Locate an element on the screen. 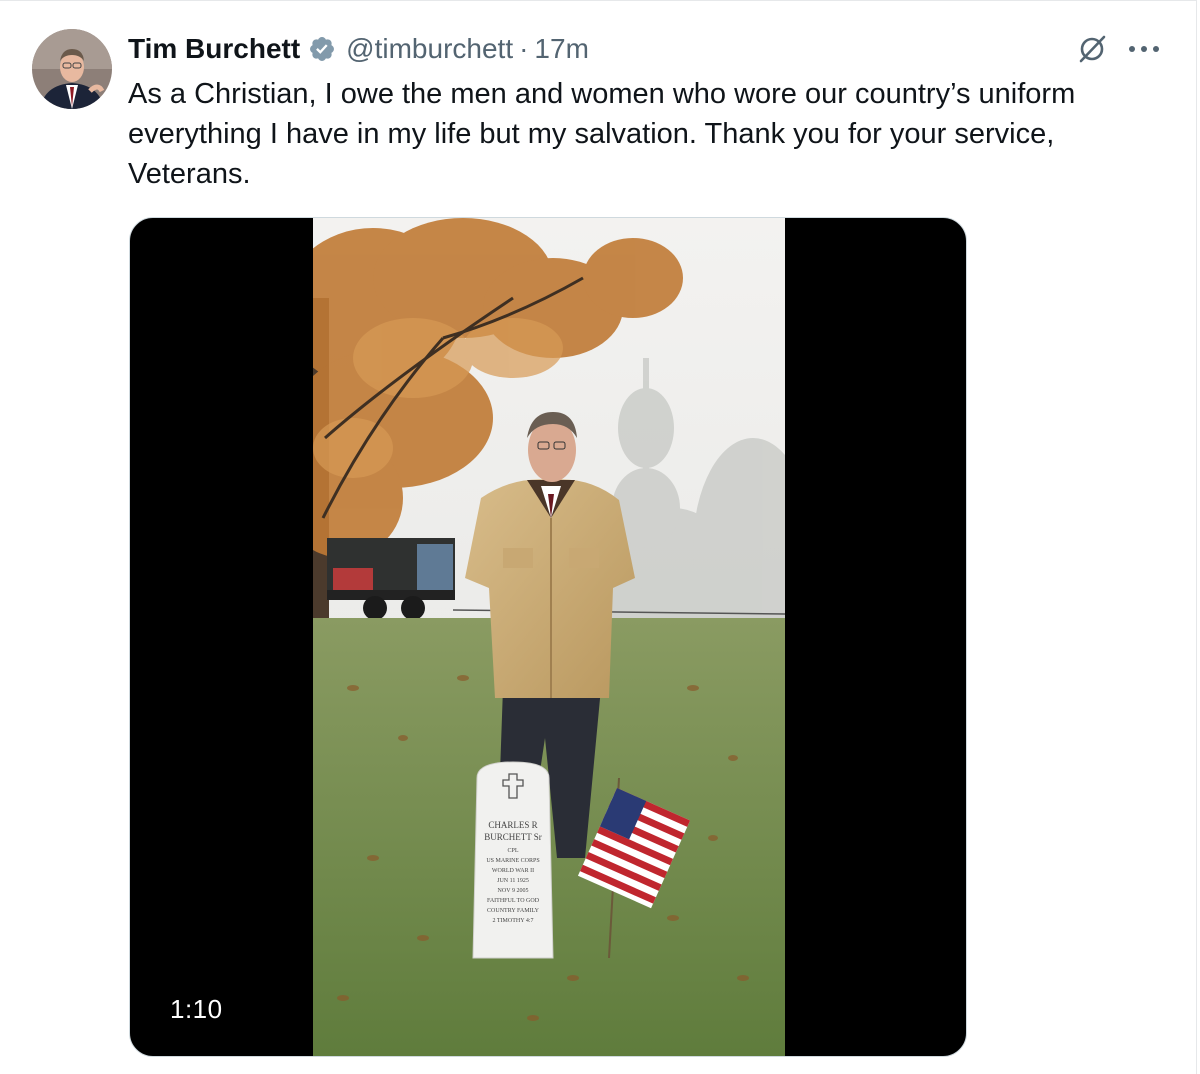 The width and height of the screenshot is (1200, 1074). svg-text: COUNTRY FAMILY is located at coordinates (513, 911).